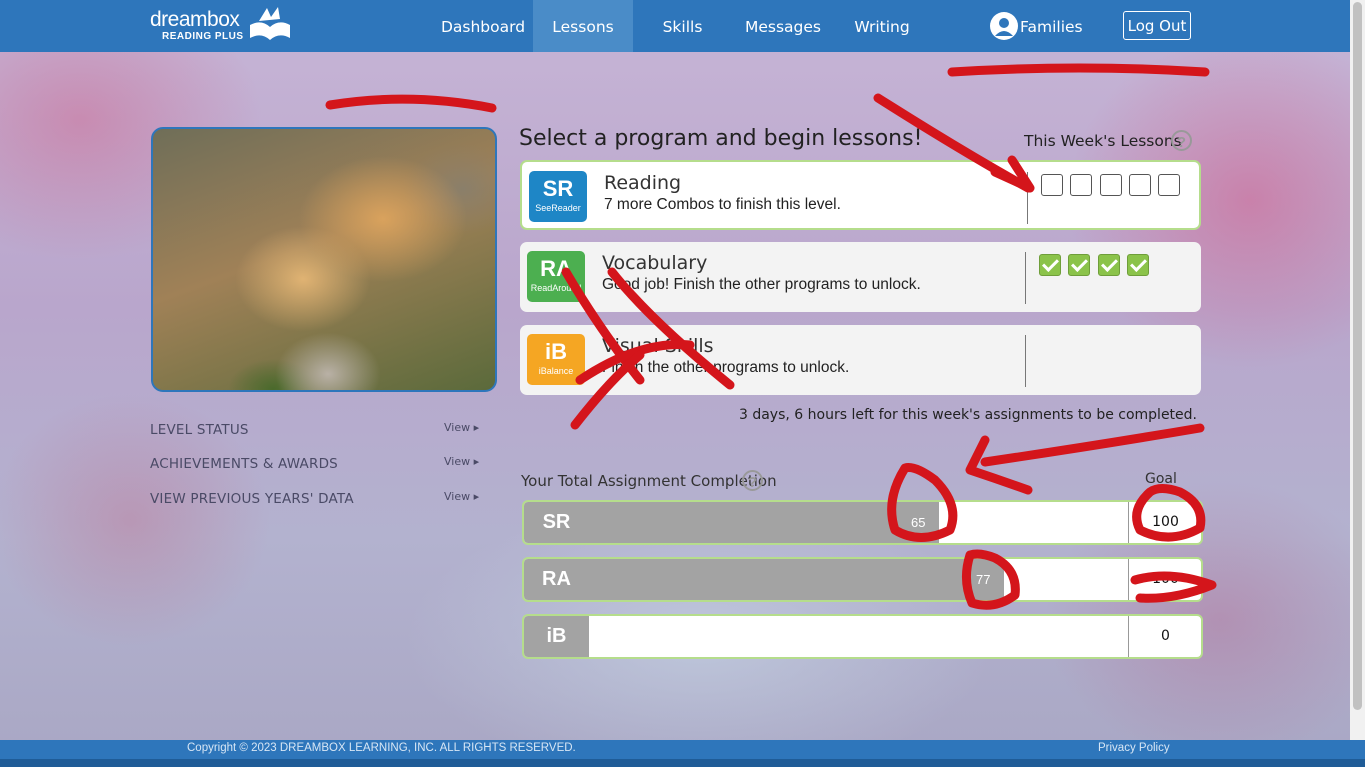  What do you see at coordinates (858, 636) in the screenshot?
I see `progress-track` at bounding box center [858, 636].